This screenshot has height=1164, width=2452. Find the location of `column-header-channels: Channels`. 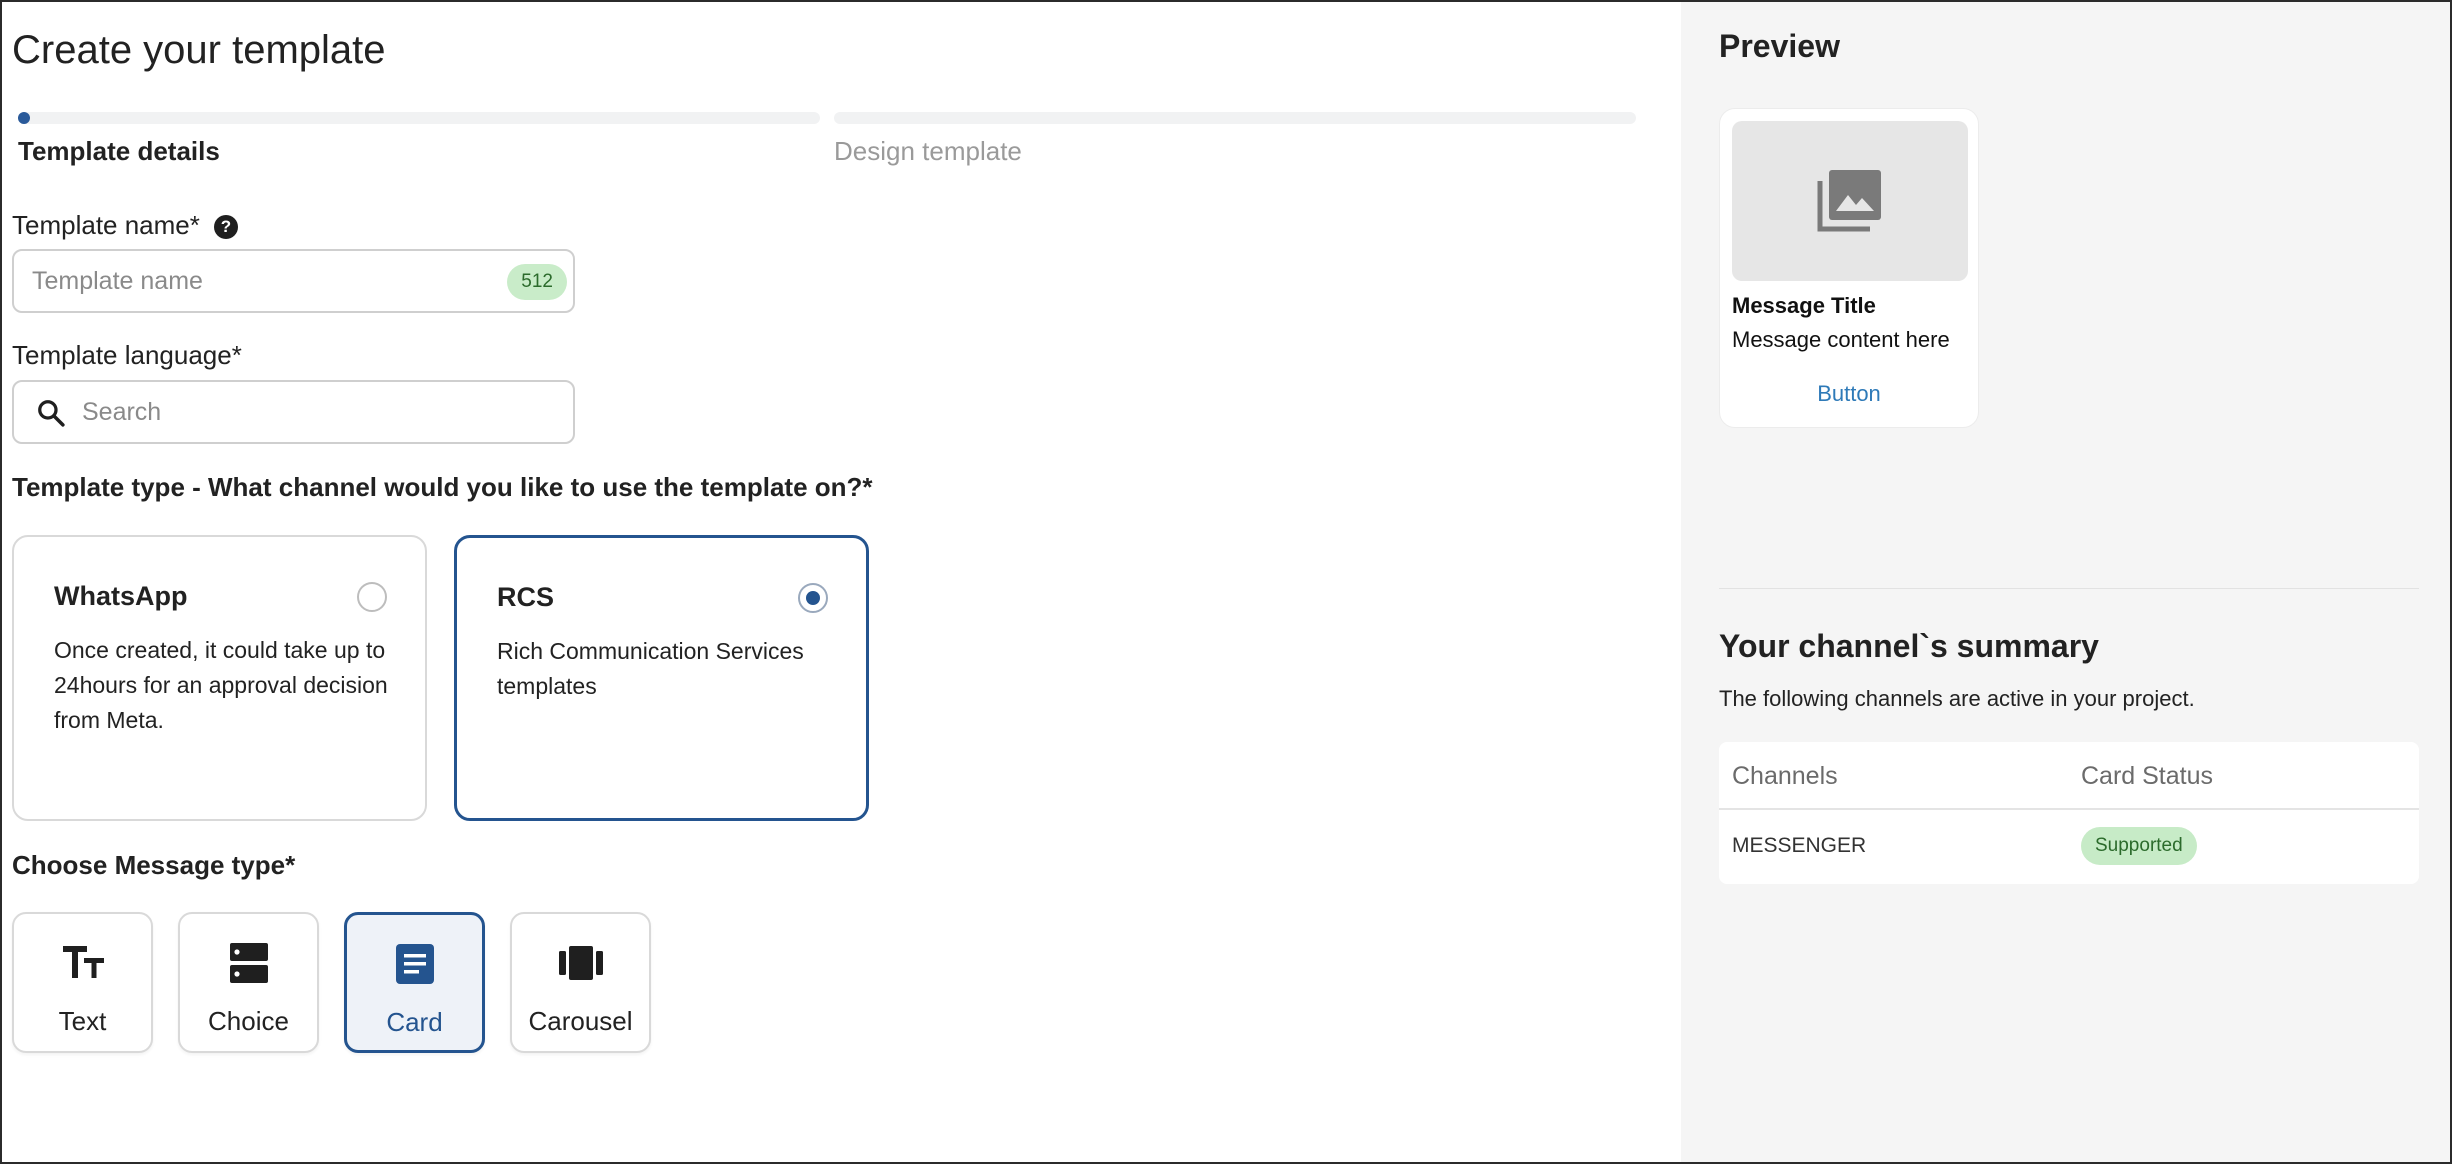

column-header-channels: Channels is located at coordinates (1785, 776).